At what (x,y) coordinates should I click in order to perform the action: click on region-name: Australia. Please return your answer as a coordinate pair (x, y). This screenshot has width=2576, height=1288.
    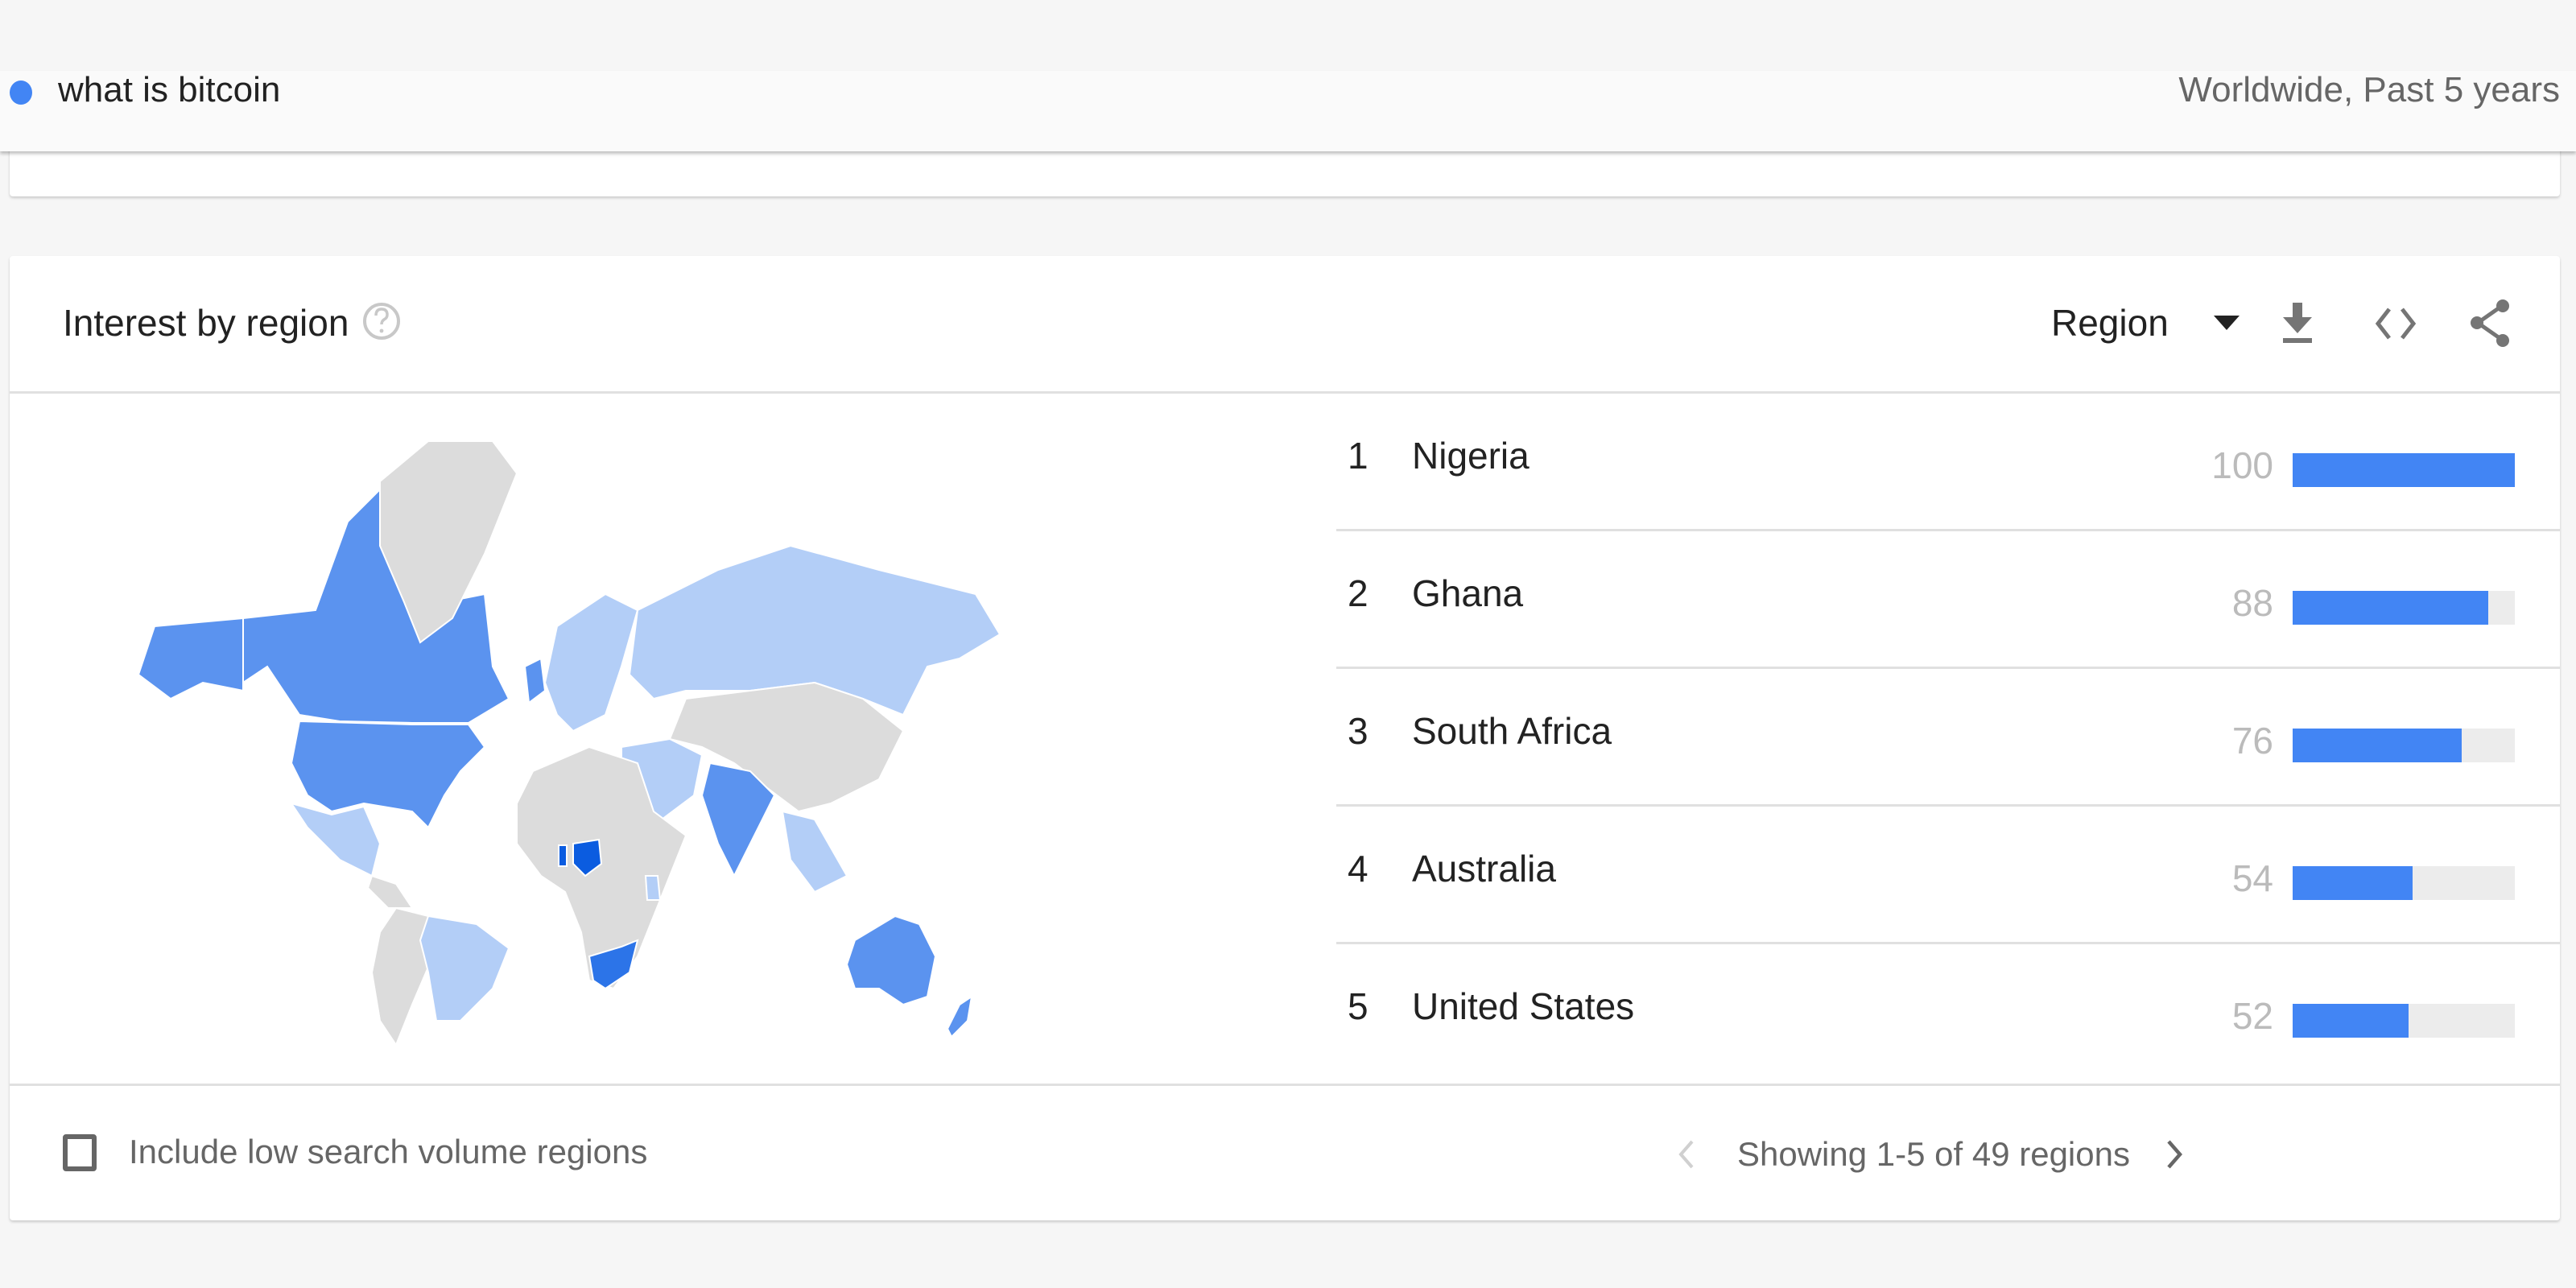
    Looking at the image, I should click on (1484, 868).